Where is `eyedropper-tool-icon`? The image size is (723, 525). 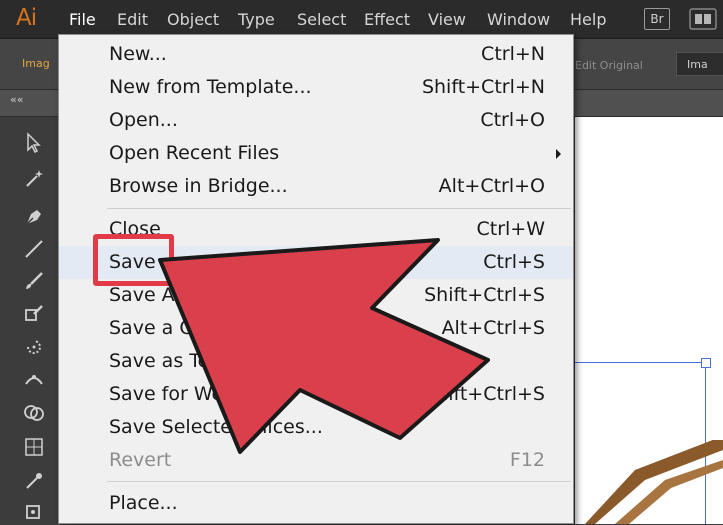 eyedropper-tool-icon is located at coordinates (34, 481).